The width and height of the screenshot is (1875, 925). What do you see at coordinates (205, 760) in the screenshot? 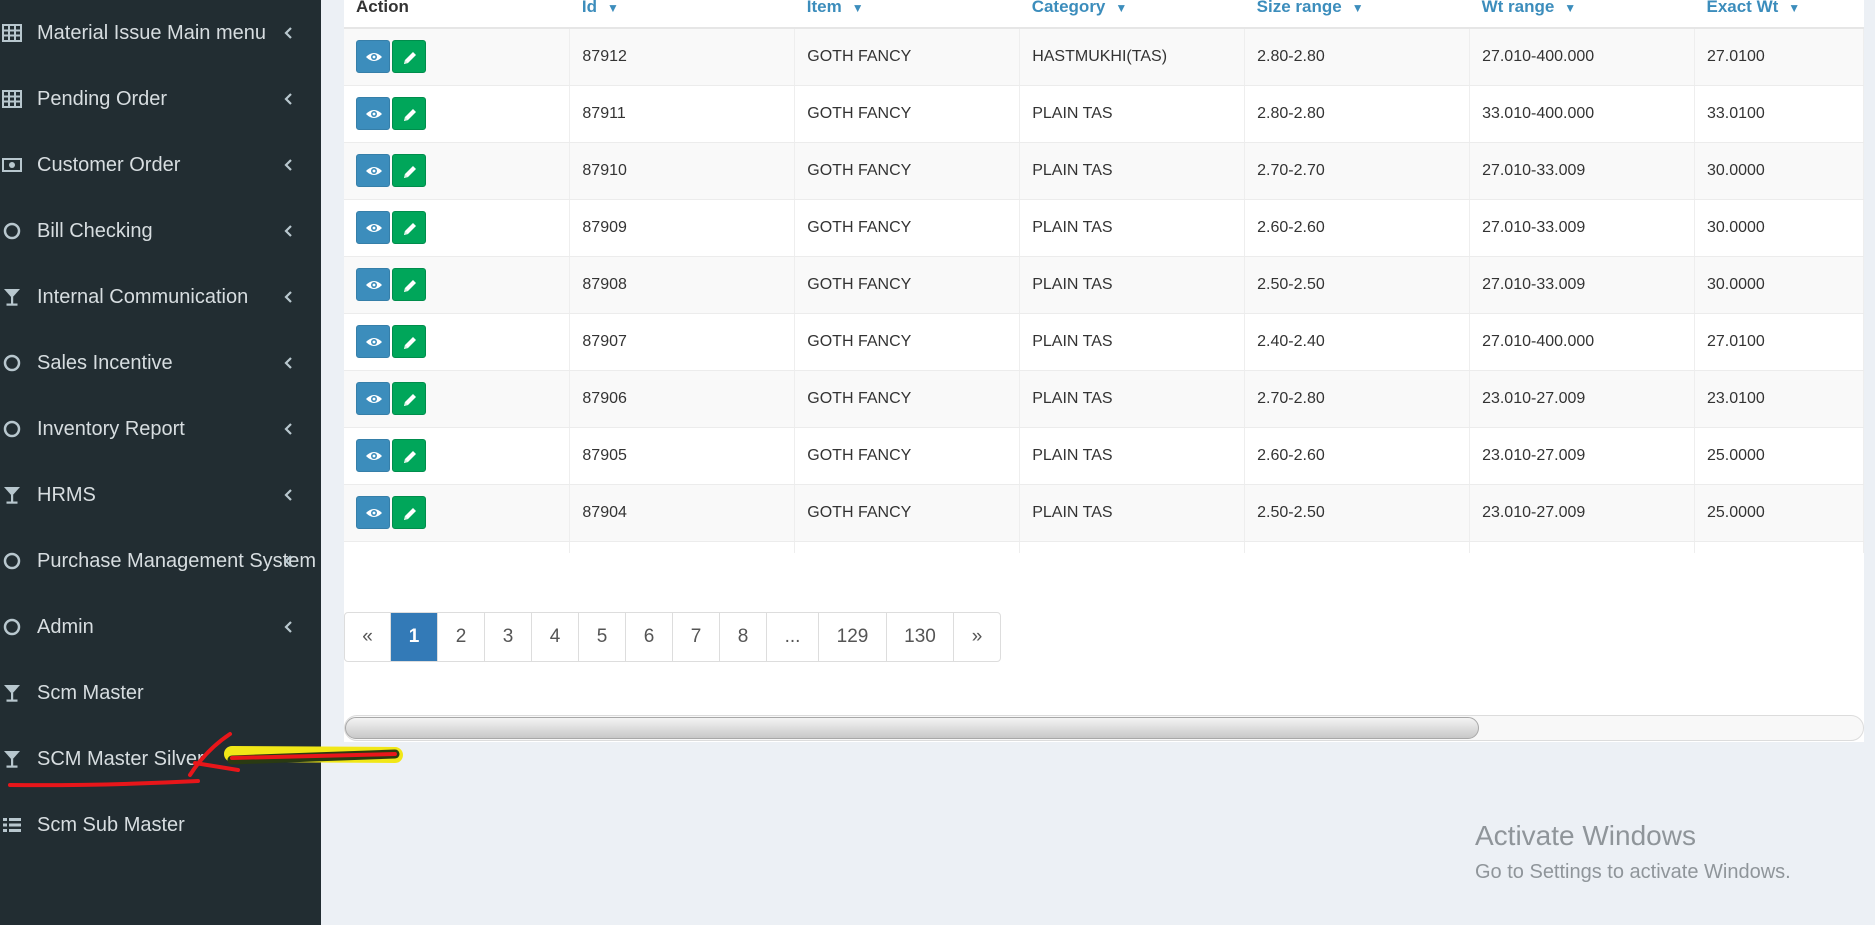
I see `red-arrow-annotation` at bounding box center [205, 760].